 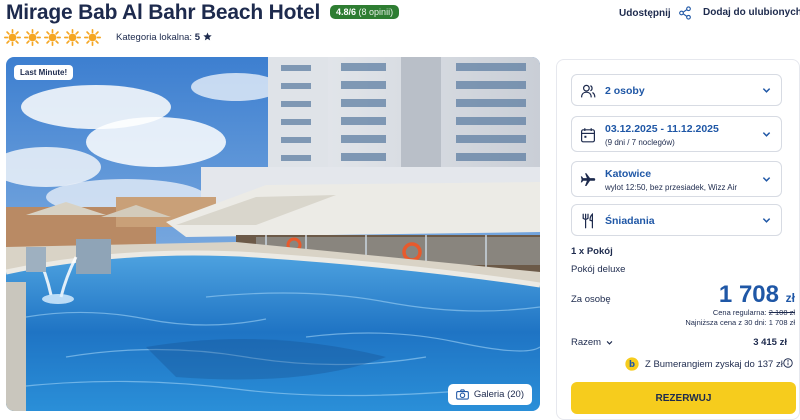 I want to click on rating-score: 4.8/6, so click(x=346, y=12).